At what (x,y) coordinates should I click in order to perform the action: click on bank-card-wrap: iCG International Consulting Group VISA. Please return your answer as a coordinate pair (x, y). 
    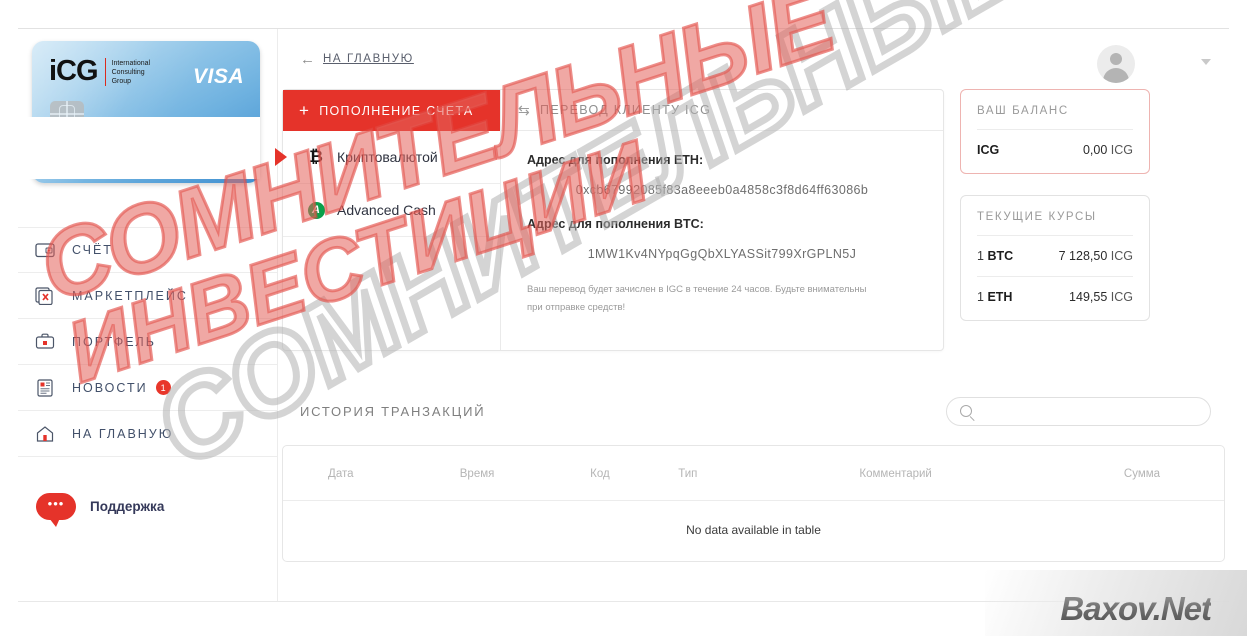
    Looking at the image, I should click on (145, 113).